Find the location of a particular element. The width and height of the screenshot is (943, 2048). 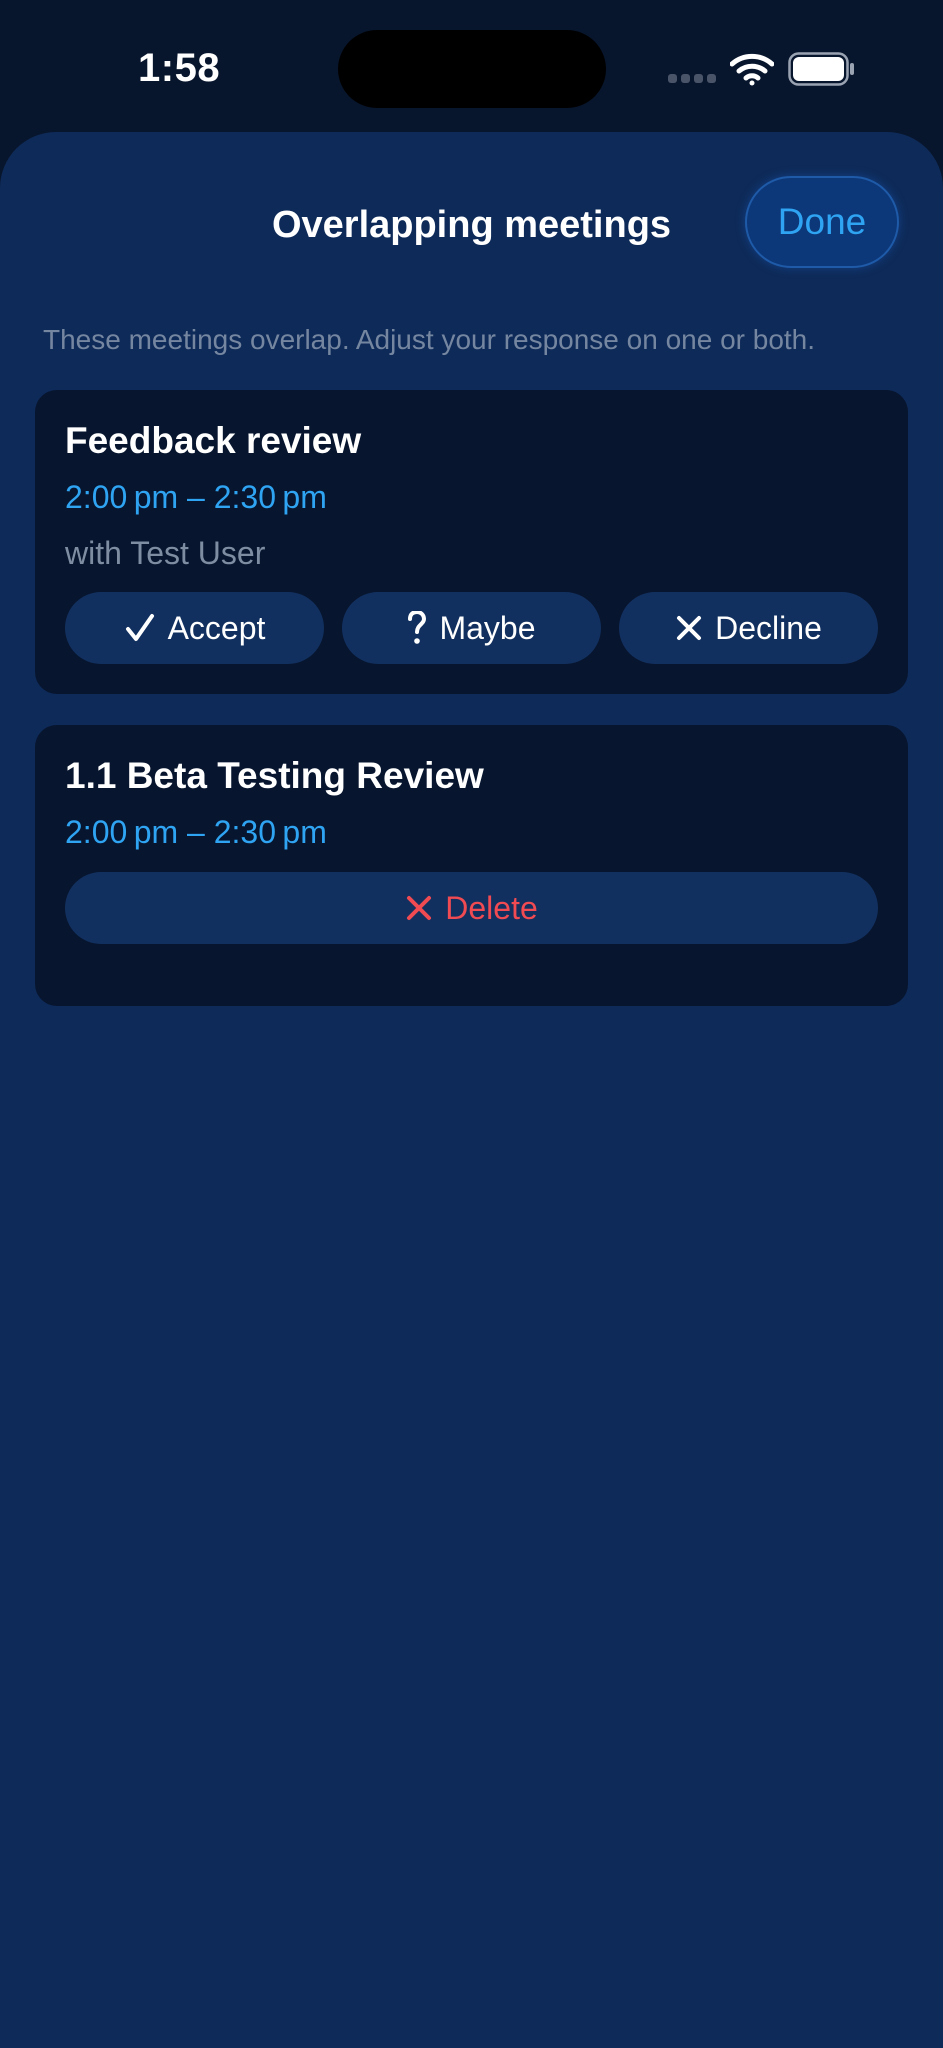

cellular-signal-icon is located at coordinates (693, 79).